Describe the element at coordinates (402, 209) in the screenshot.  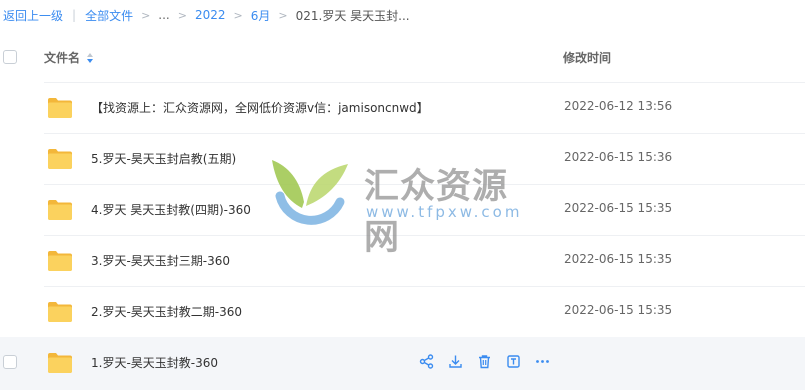
I see `table-row: 4.罗天 昊天玉封教(四期)-360 2022-06-15 15:35` at that location.